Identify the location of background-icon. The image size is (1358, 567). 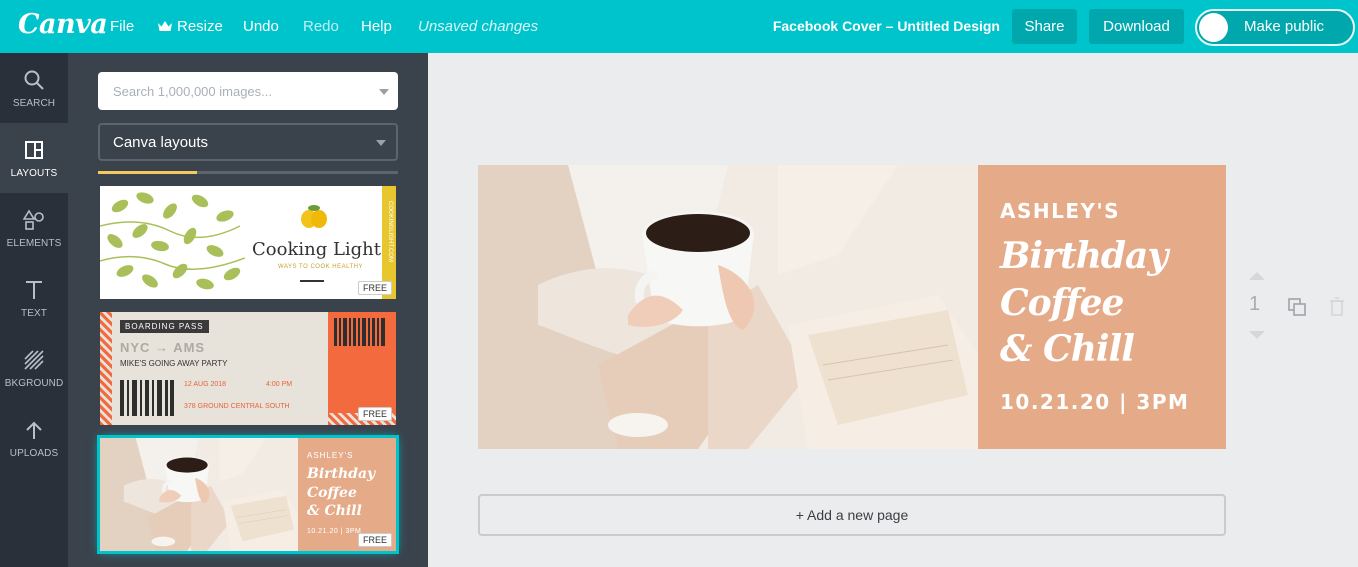
(34, 360).